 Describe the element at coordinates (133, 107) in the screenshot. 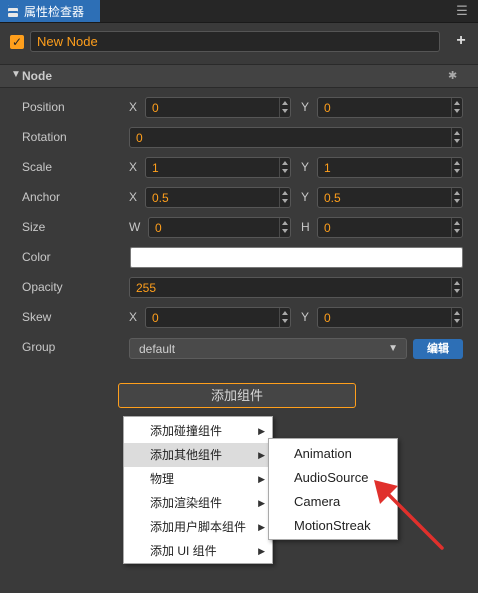

I see `position-x-axis: X` at that location.